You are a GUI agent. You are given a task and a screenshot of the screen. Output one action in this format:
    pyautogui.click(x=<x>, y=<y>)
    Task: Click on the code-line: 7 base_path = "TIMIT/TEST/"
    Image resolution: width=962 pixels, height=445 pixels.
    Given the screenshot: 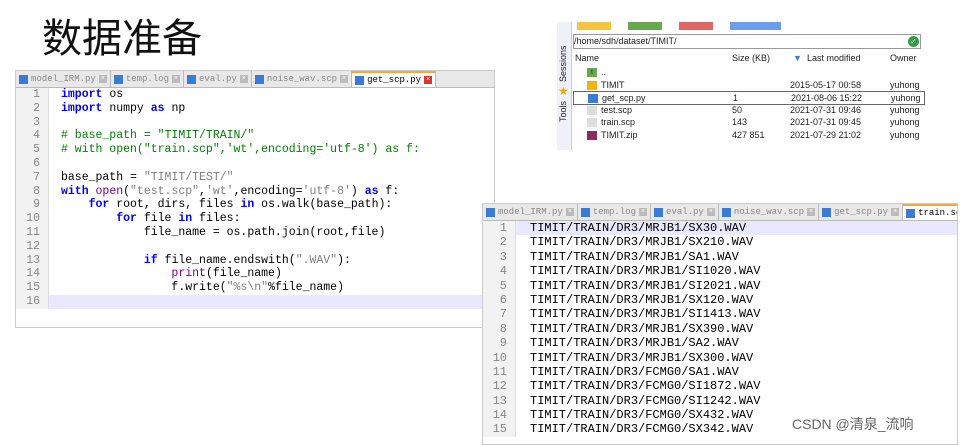 What is the action you would take?
    pyautogui.click(x=255, y=177)
    